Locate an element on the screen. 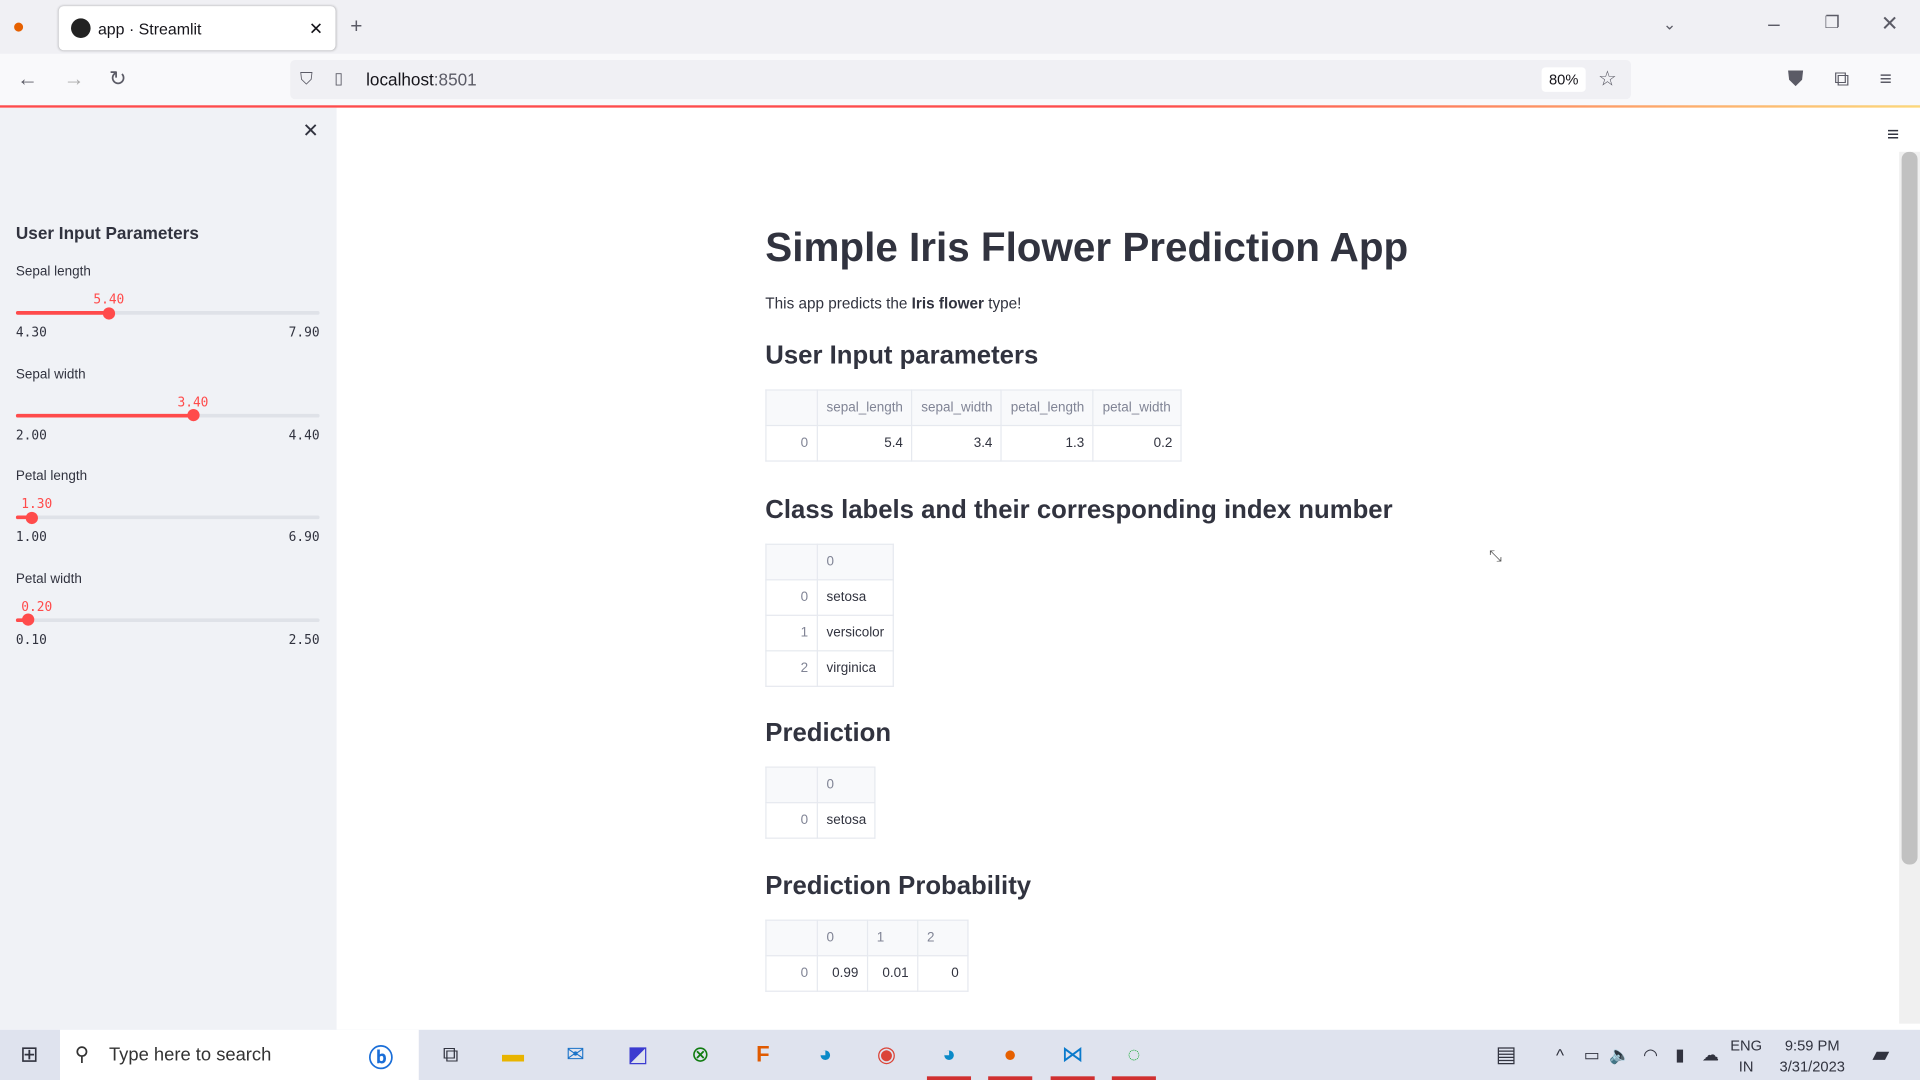 This screenshot has width=1920, height=1080. language-indicator: ENG IN is located at coordinates (1746, 1057).